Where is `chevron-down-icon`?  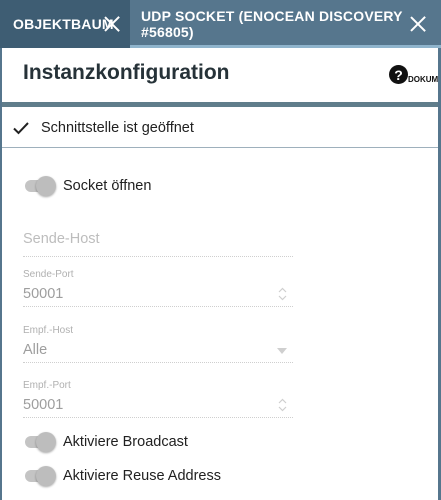
chevron-down-icon is located at coordinates (282, 351).